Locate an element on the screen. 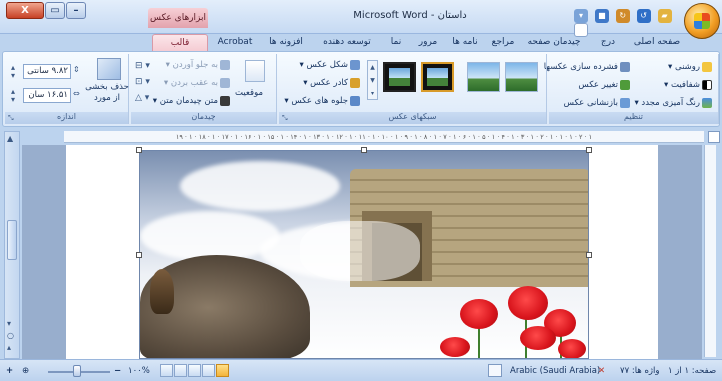 The image size is (722, 381). minimize-button: – is located at coordinates (76, 10).